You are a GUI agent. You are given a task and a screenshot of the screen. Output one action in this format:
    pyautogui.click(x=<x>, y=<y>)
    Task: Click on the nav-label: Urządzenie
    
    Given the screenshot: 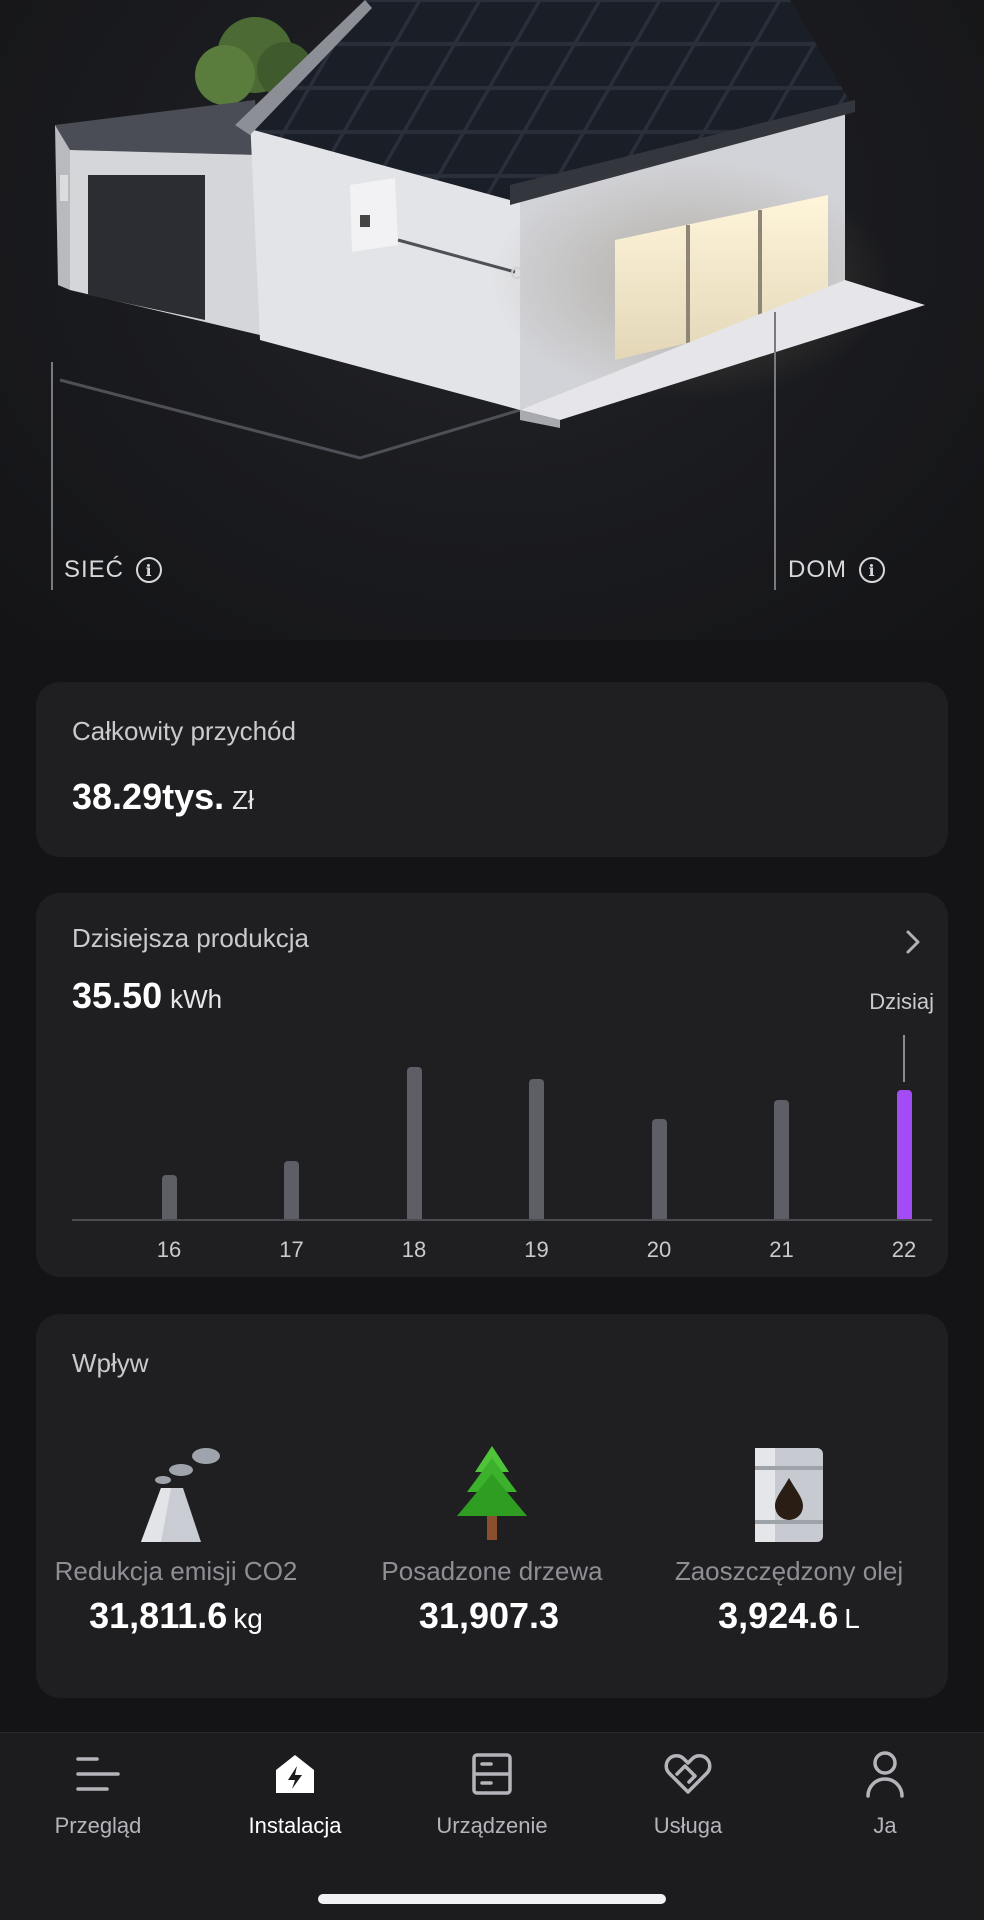 What is the action you would take?
    pyautogui.click(x=492, y=1825)
    